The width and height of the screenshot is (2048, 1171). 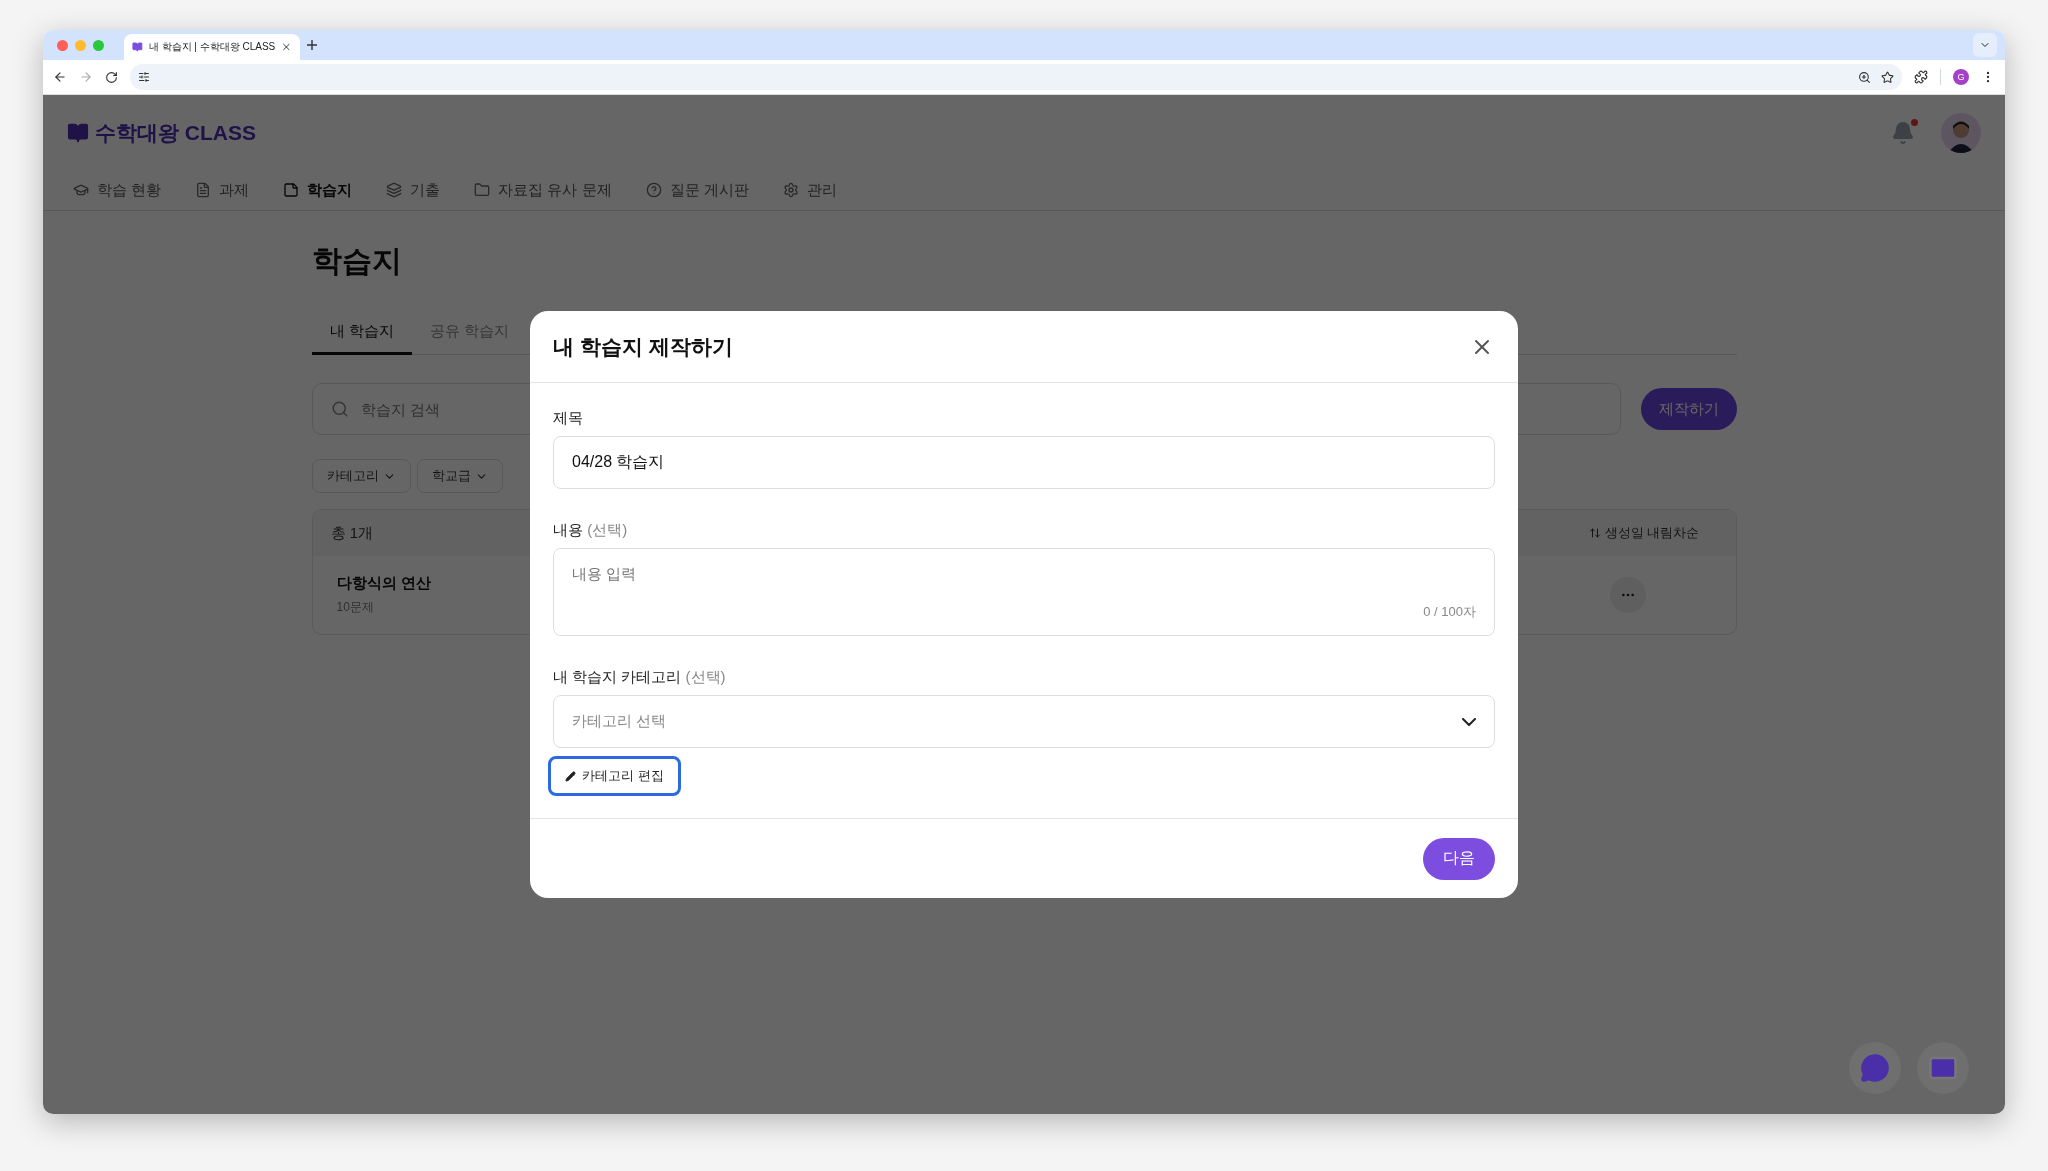 What do you see at coordinates (1875, 1068) in the screenshot?
I see `help-button` at bounding box center [1875, 1068].